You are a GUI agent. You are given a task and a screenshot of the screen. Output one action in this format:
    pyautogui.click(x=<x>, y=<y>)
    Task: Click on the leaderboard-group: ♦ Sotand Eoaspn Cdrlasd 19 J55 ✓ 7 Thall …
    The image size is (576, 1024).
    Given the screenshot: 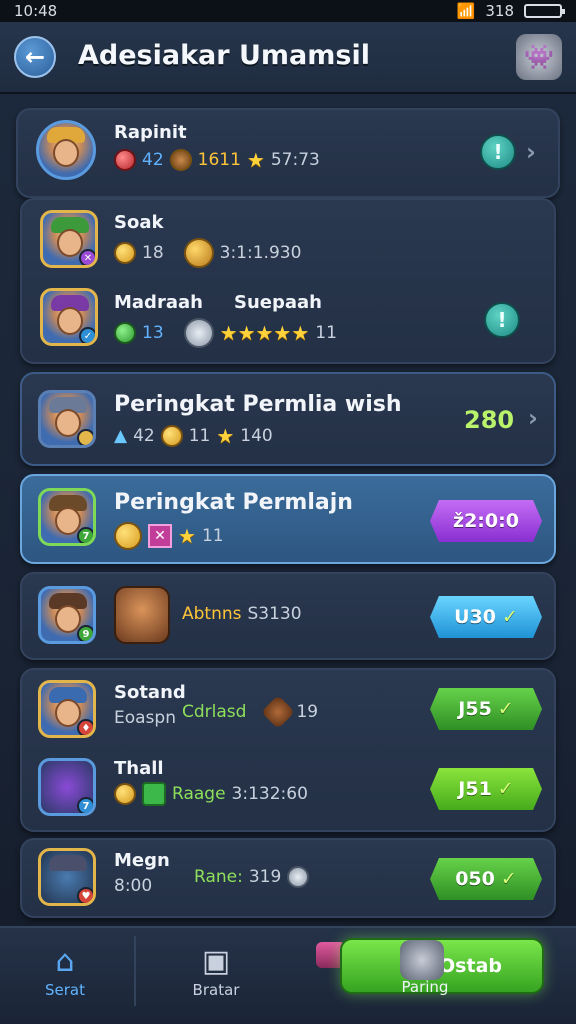 What is the action you would take?
    pyautogui.click(x=288, y=750)
    